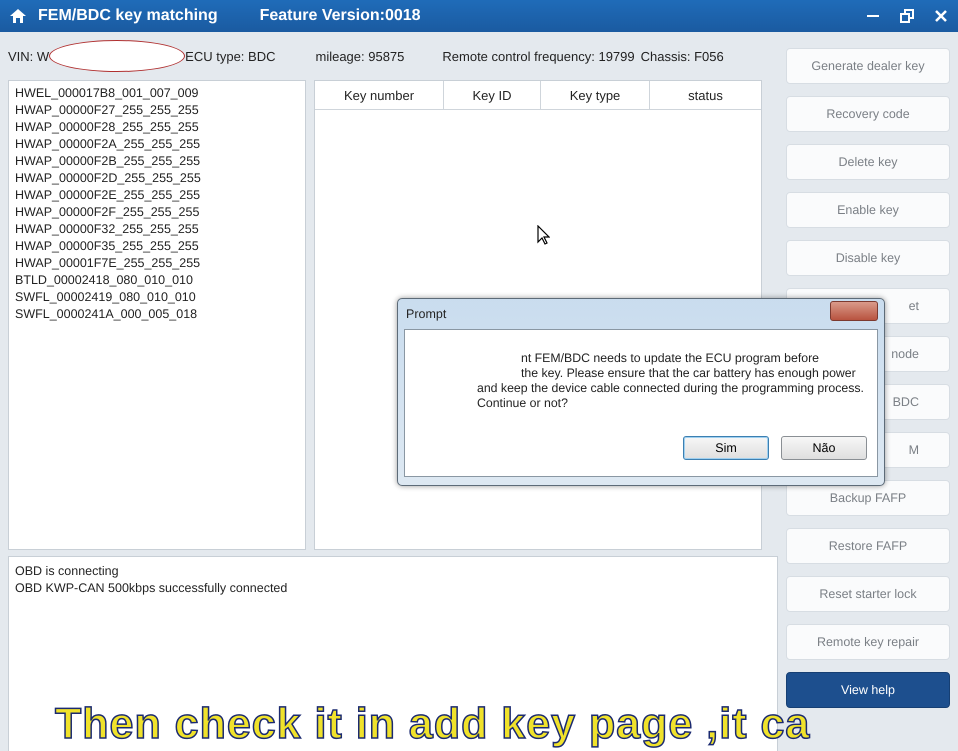 This screenshot has width=958, height=751. Describe the element at coordinates (108, 178) in the screenshot. I see `module-item: HWAP_00000F2D_255_255_255` at that location.